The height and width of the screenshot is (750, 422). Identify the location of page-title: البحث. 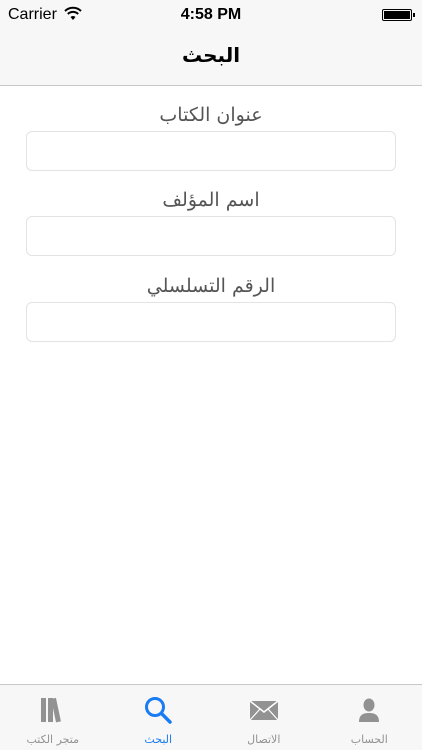
(211, 55).